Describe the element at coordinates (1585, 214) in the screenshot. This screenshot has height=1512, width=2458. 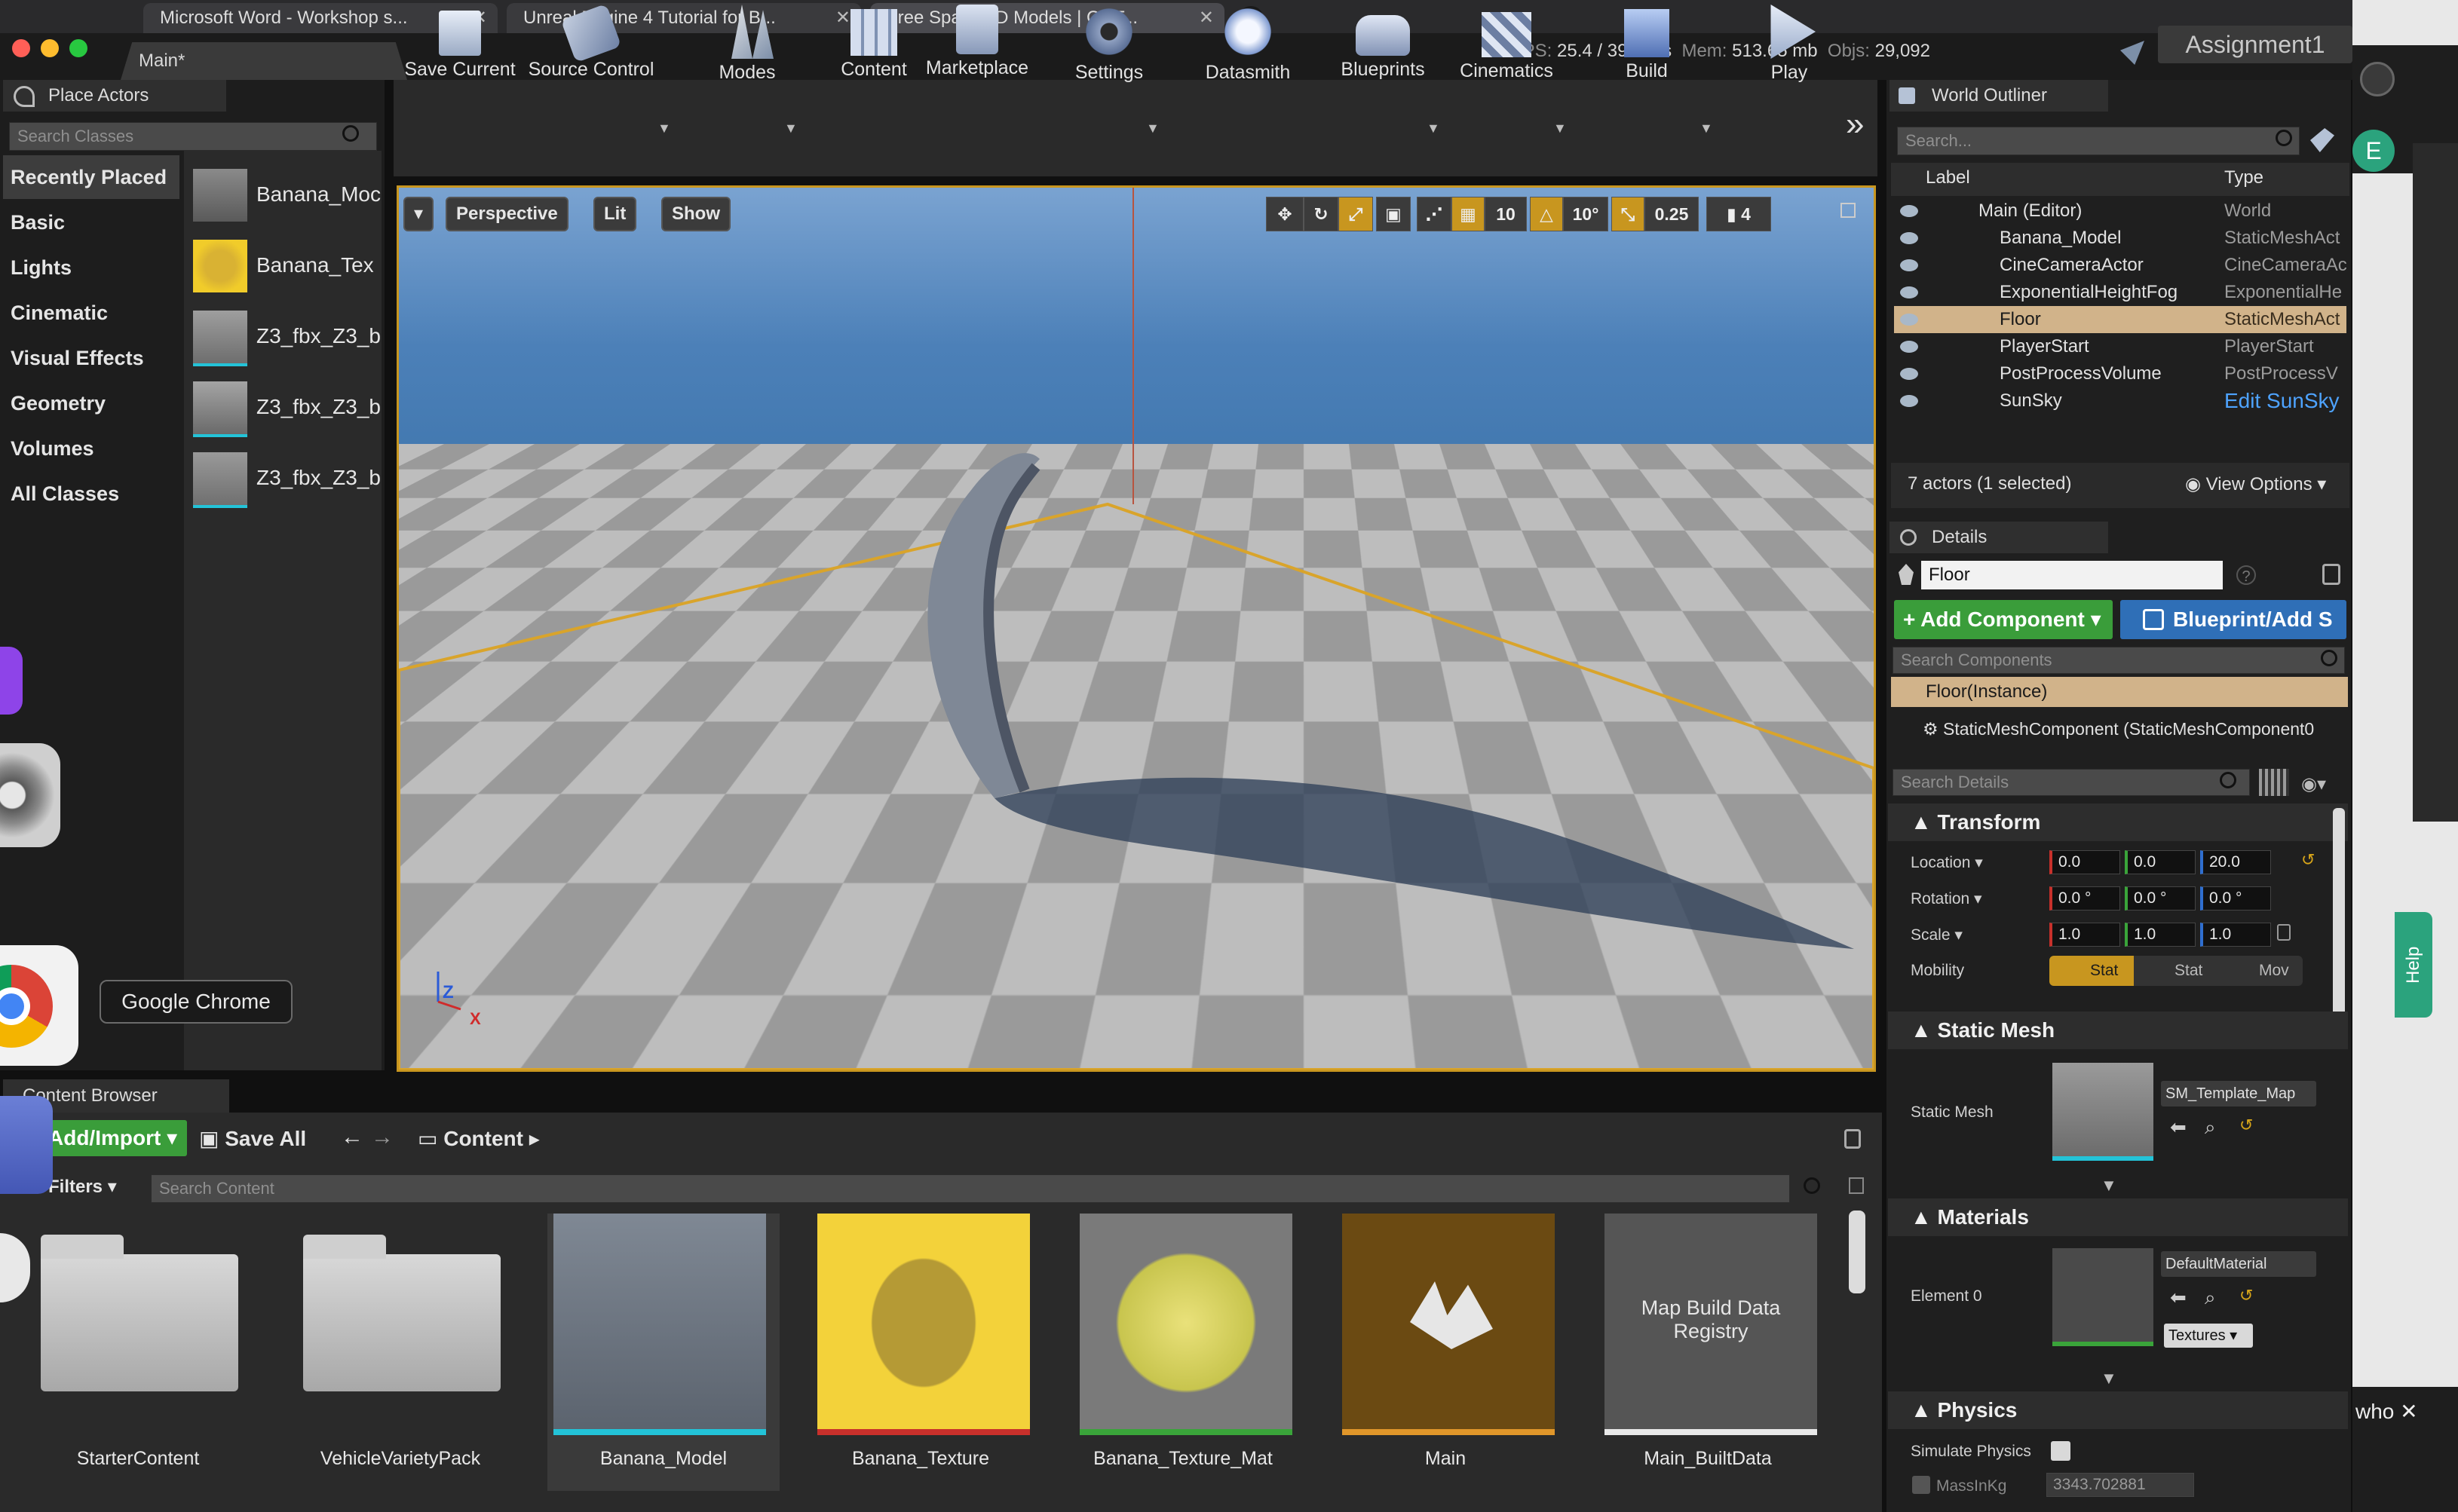
I see `rotation-snap-value: 10°` at that location.